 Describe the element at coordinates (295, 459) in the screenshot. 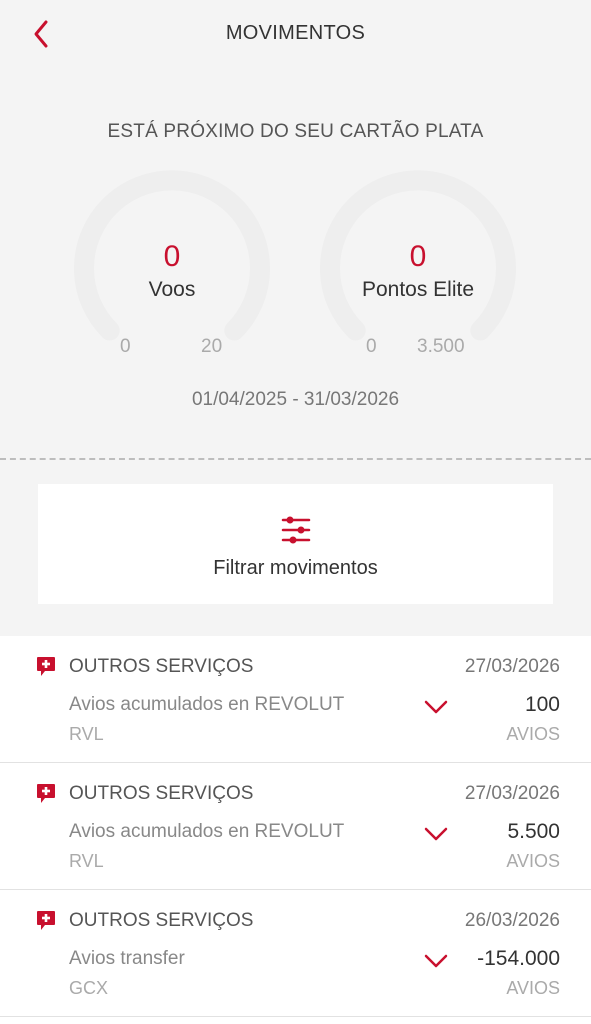

I see `dashed-divider` at that location.